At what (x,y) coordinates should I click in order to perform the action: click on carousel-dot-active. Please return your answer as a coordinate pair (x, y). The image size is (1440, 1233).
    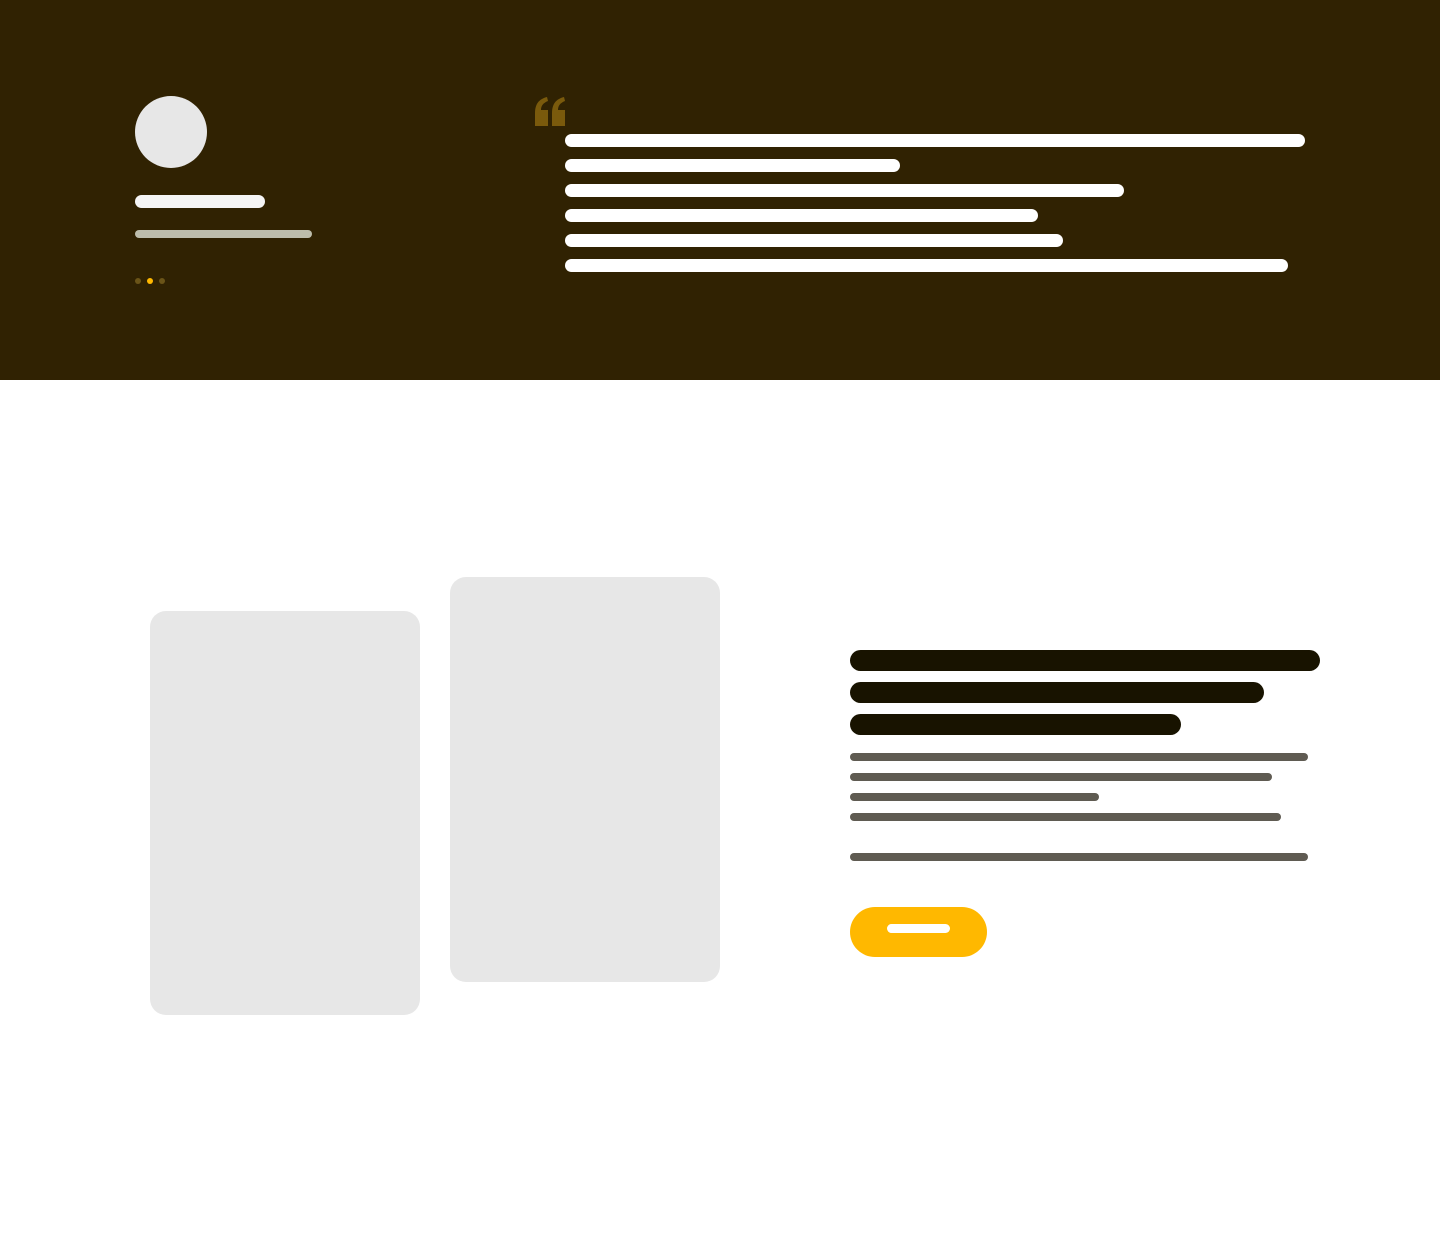
    Looking at the image, I should click on (150, 281).